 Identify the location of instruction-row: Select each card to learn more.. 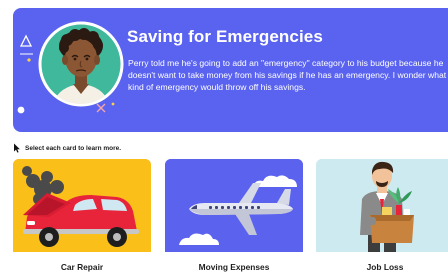
(67, 148).